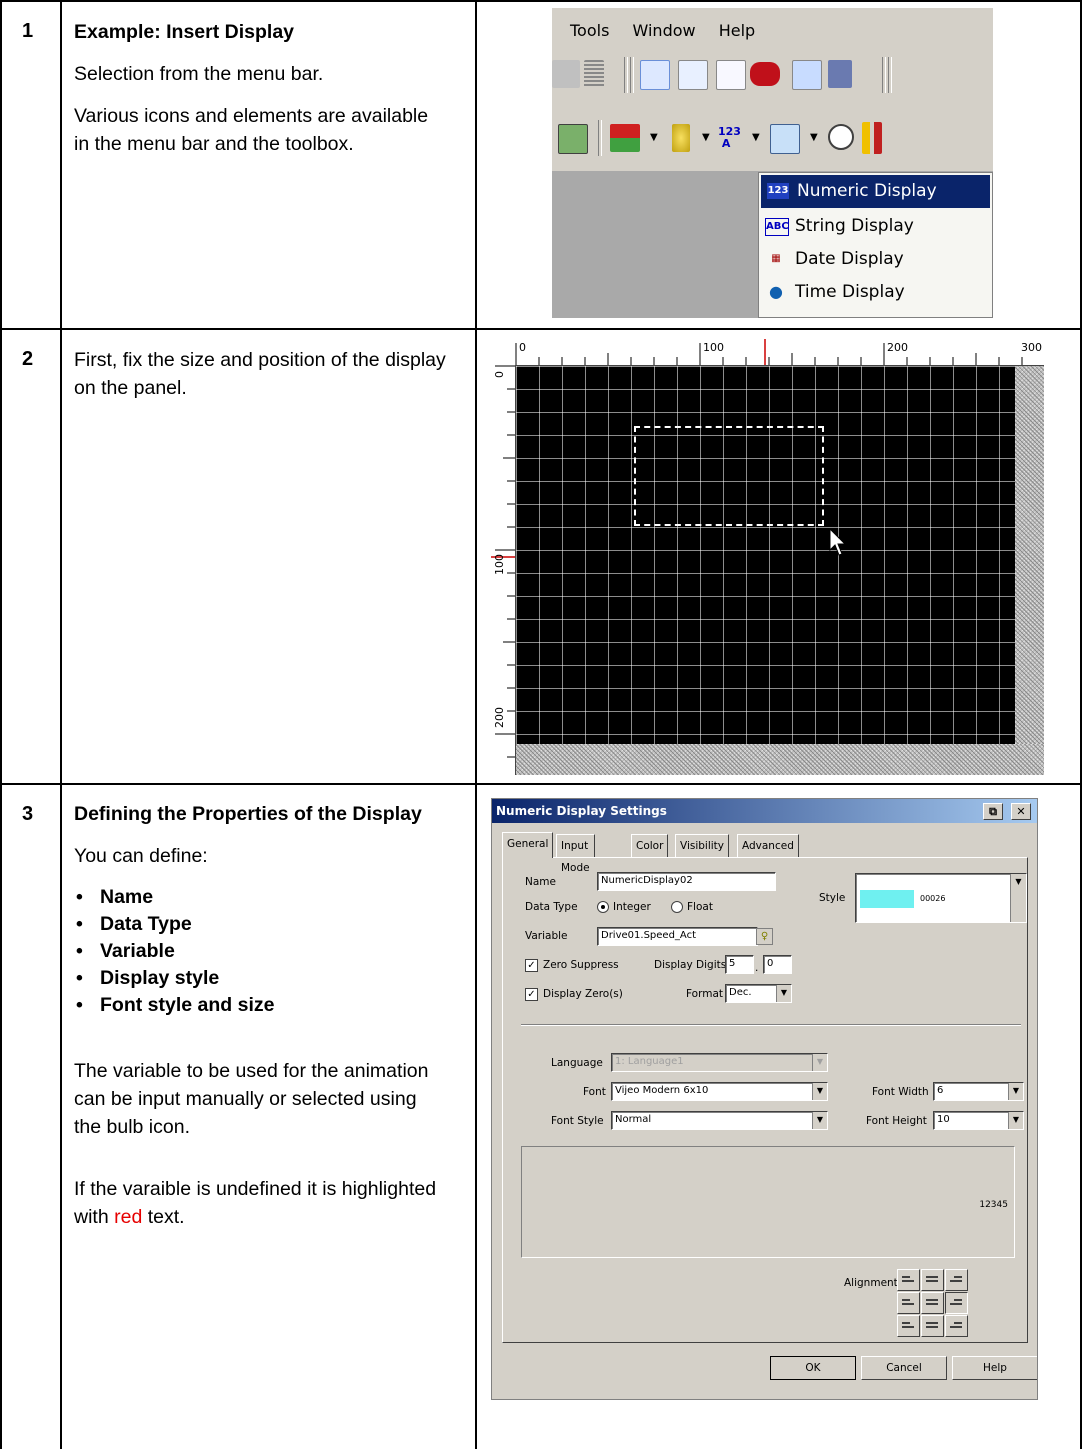 This screenshot has height=1449, width=1082. What do you see at coordinates (875, 259) in the screenshot?
I see `menu-item-date-display: ▦ Date Display` at bounding box center [875, 259].